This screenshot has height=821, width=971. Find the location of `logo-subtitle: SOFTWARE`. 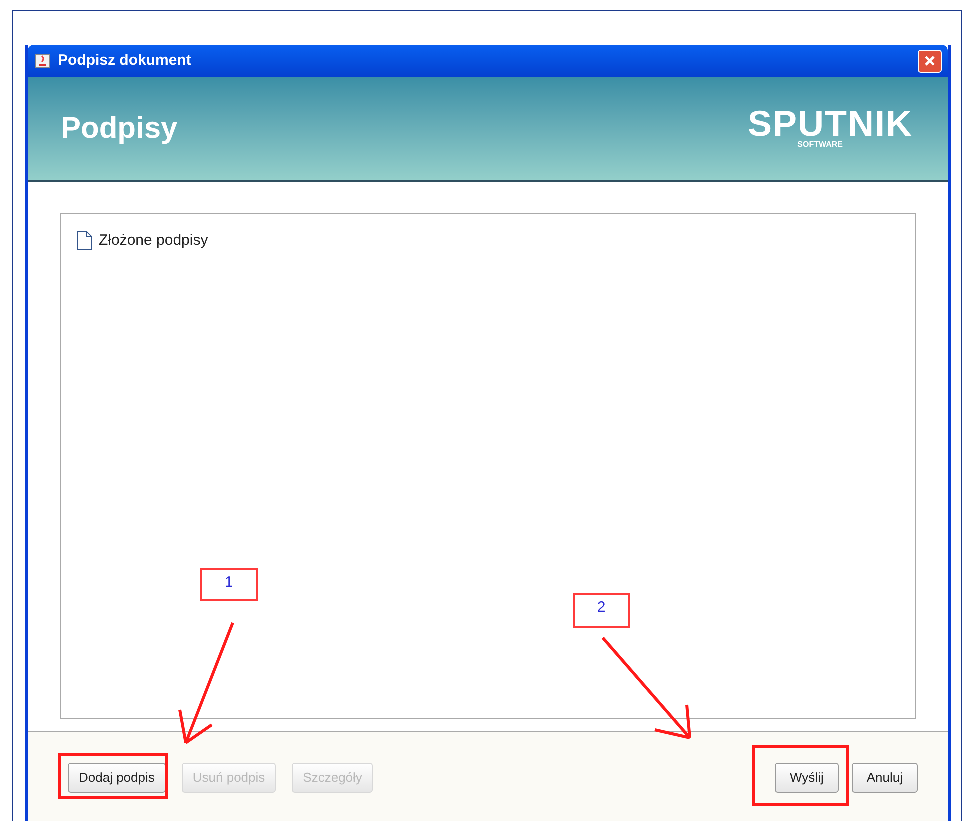

logo-subtitle: SOFTWARE is located at coordinates (820, 144).